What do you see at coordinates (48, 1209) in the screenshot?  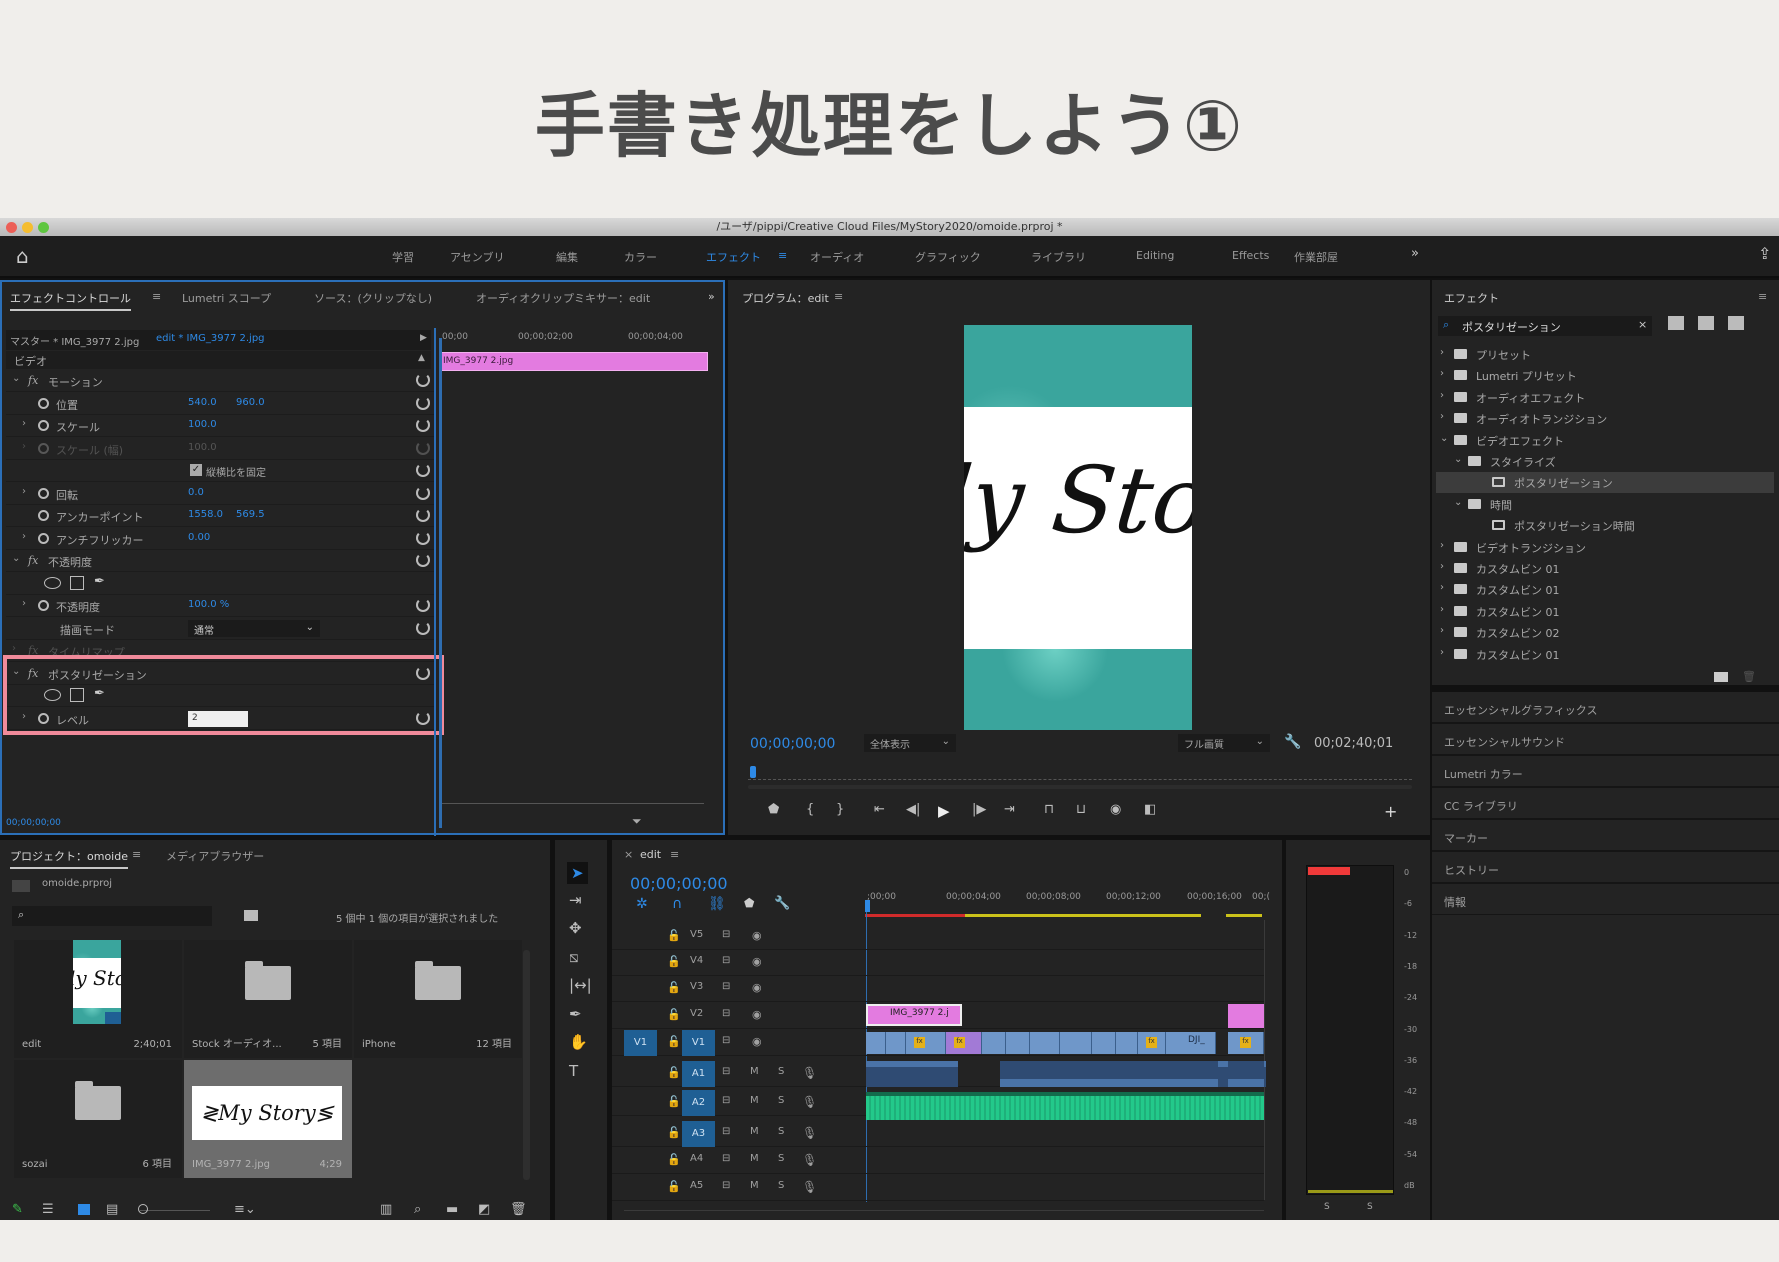 I see `list-view-icon: ☰` at bounding box center [48, 1209].